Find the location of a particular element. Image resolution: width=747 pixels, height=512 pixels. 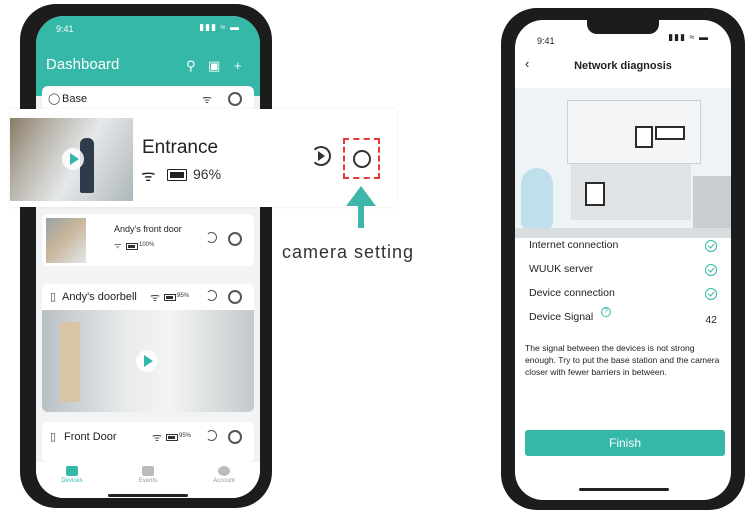

person-shape is located at coordinates (87, 165).